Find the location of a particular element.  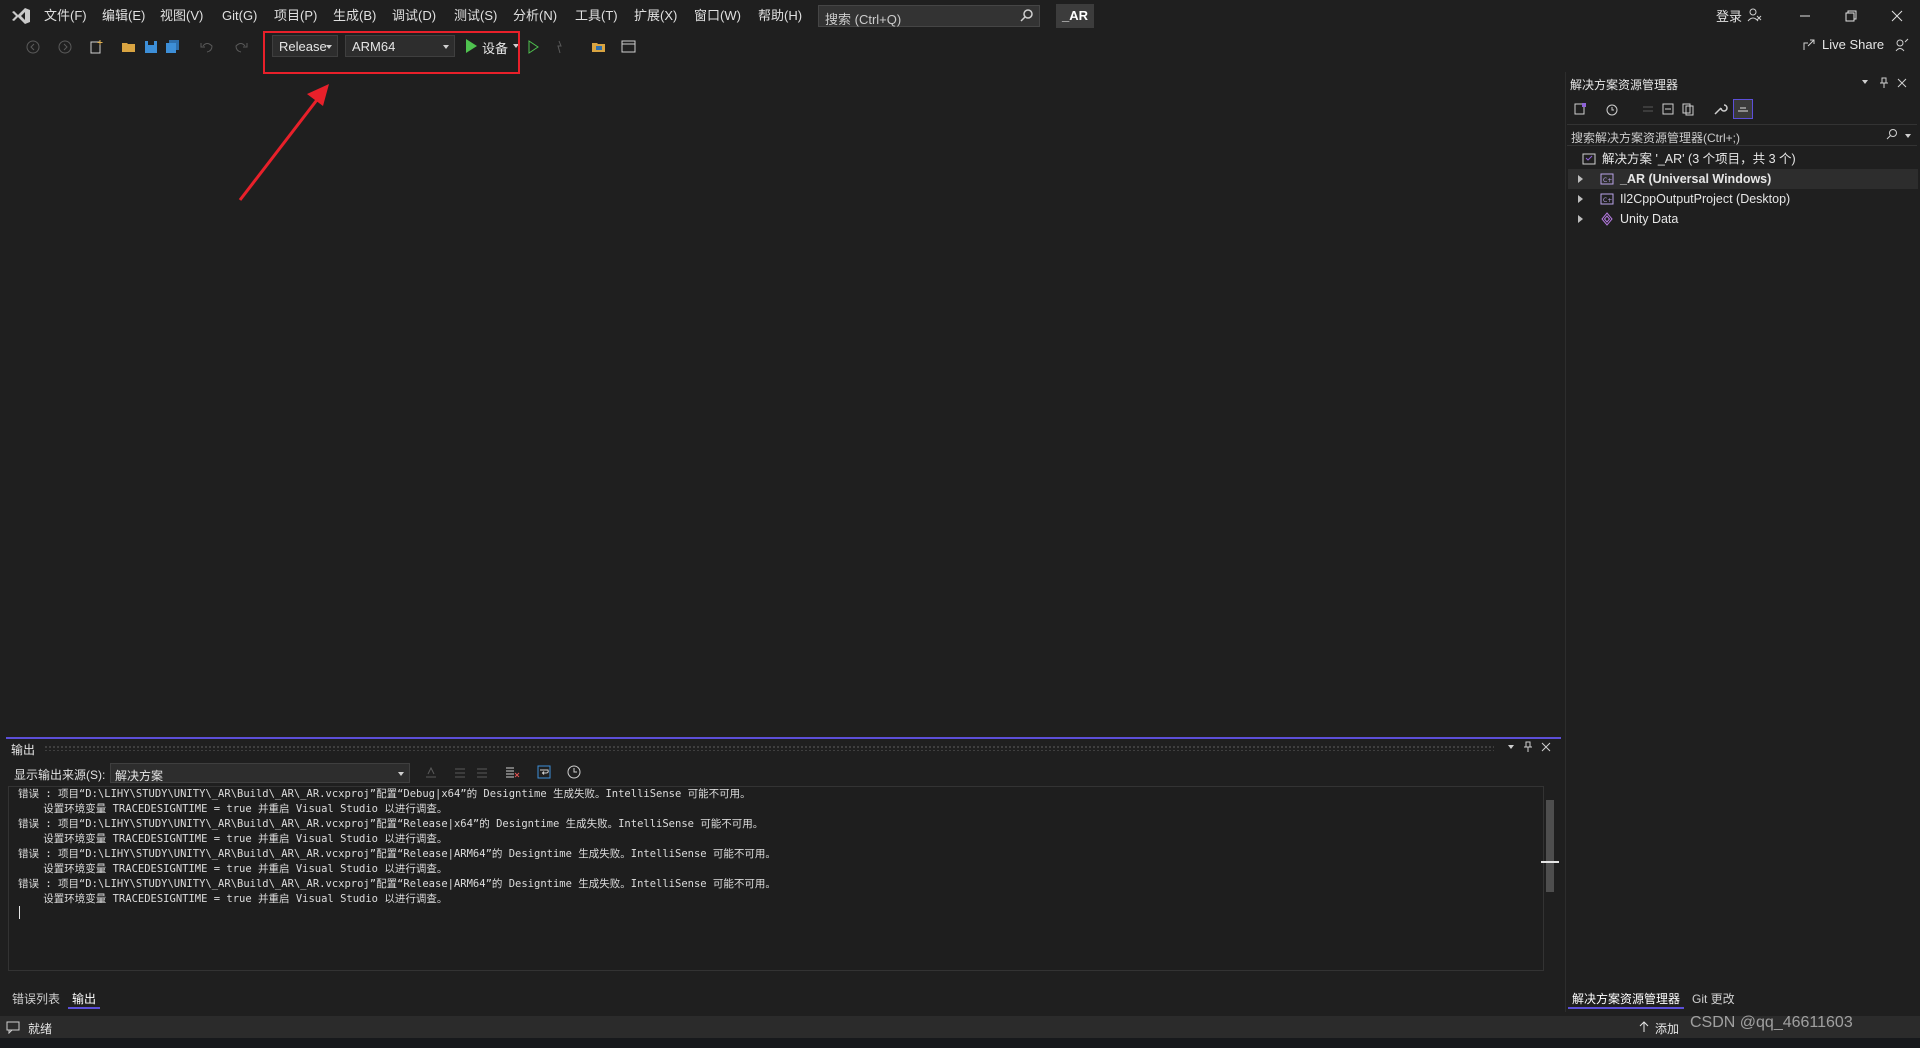

output-source-select: 解决方案 is located at coordinates (260, 773).